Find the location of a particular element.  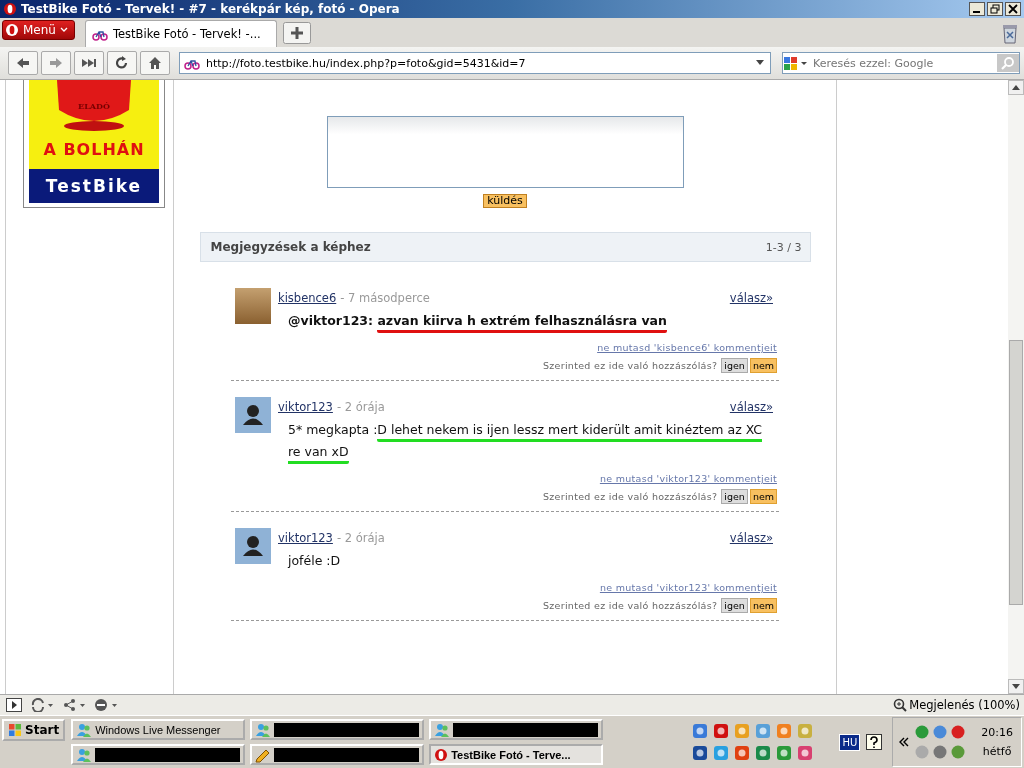

left-arrow-icon is located at coordinates (23, 63).